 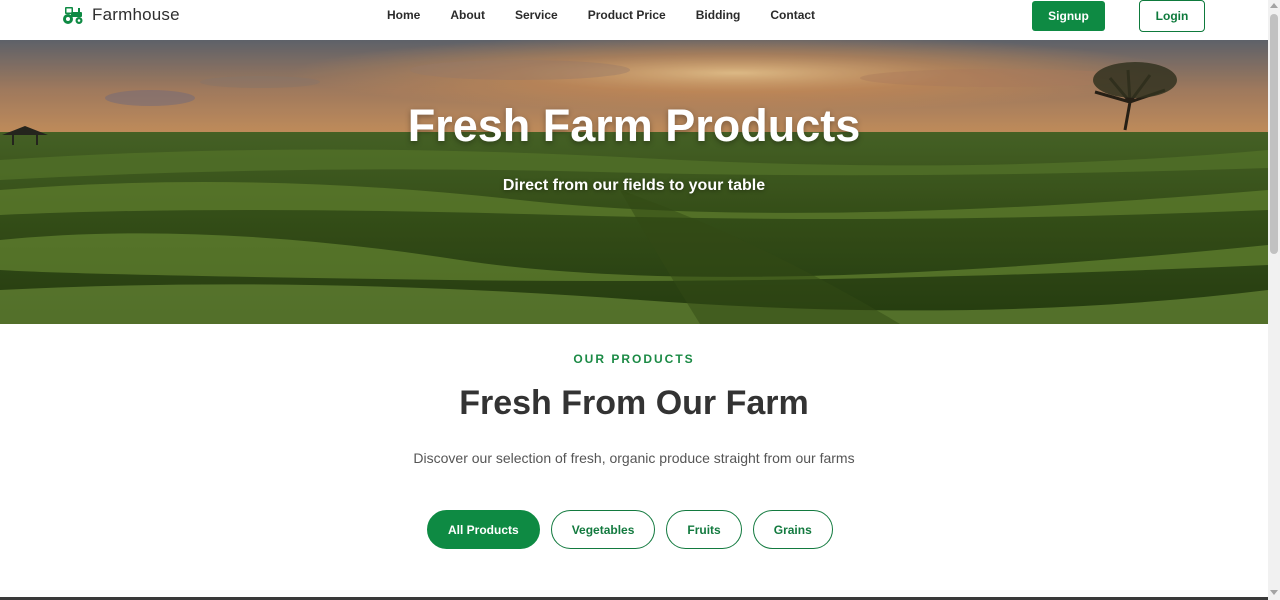 I want to click on signup-button: Signup, so click(x=1068, y=16).